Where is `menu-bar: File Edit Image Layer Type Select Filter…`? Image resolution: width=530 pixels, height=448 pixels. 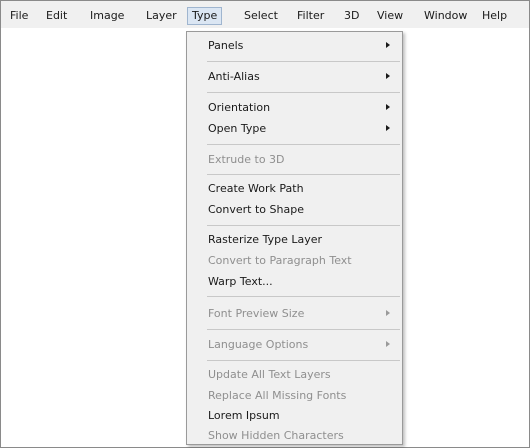
menu-bar: File Edit Image Layer Type Select Filter… is located at coordinates (265, 14).